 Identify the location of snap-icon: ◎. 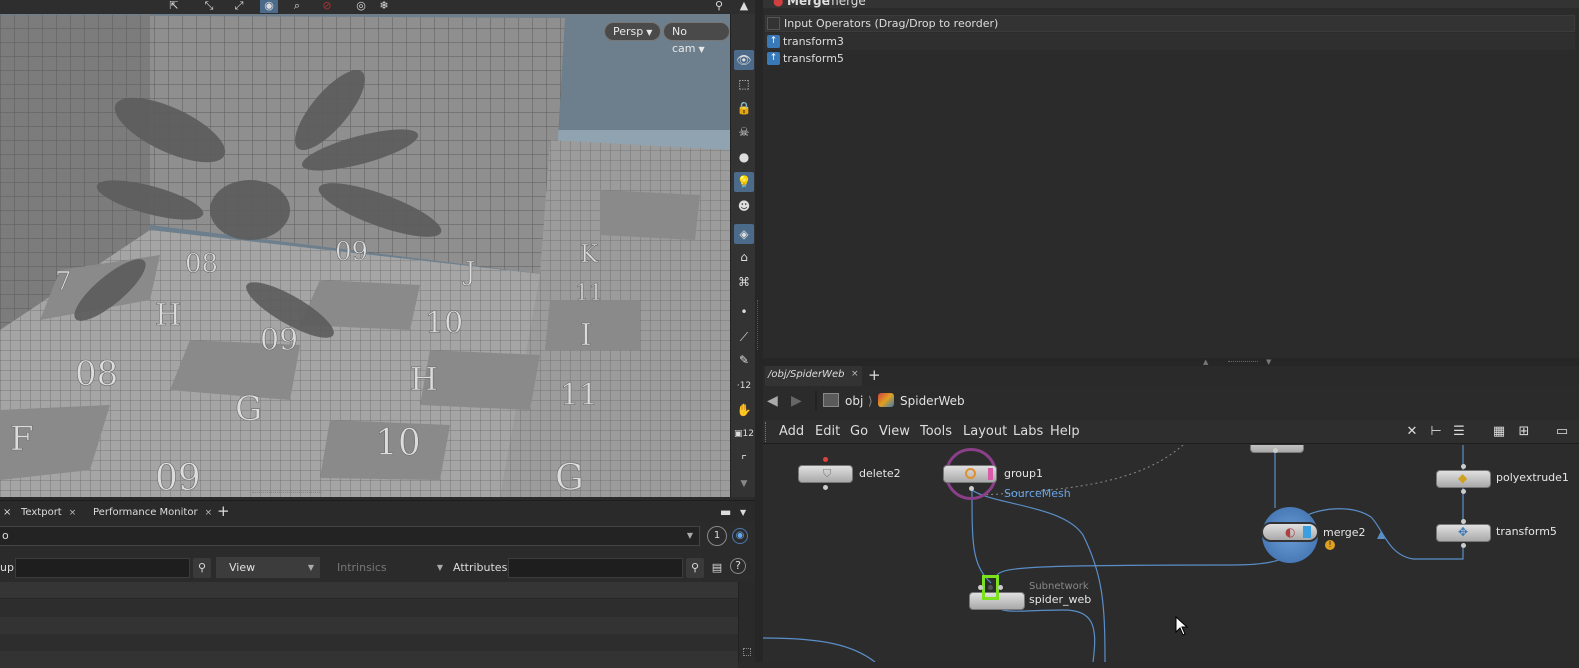
(361, 6).